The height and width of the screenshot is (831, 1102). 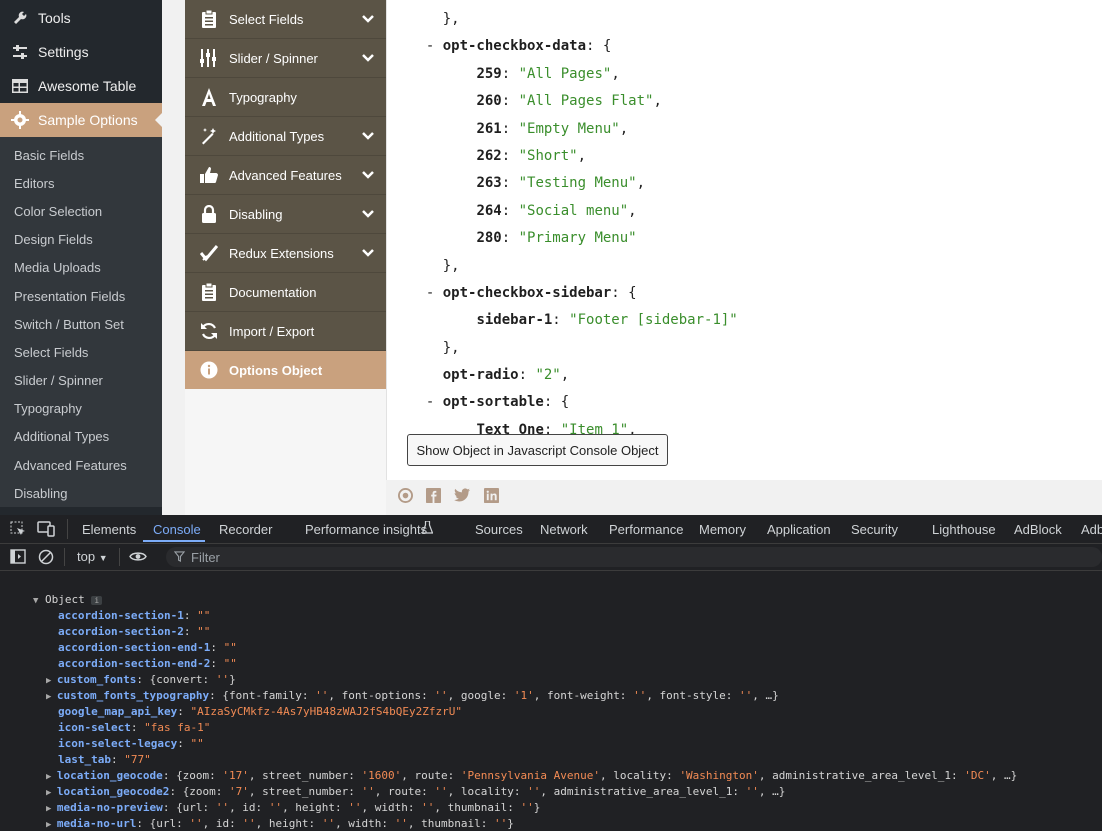 What do you see at coordinates (92, 556) in the screenshot?
I see `context-selector: top ▼` at bounding box center [92, 556].